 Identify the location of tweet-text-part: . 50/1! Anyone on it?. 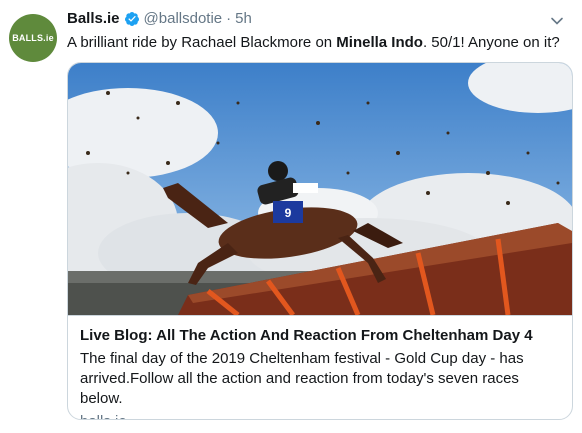
(491, 42).